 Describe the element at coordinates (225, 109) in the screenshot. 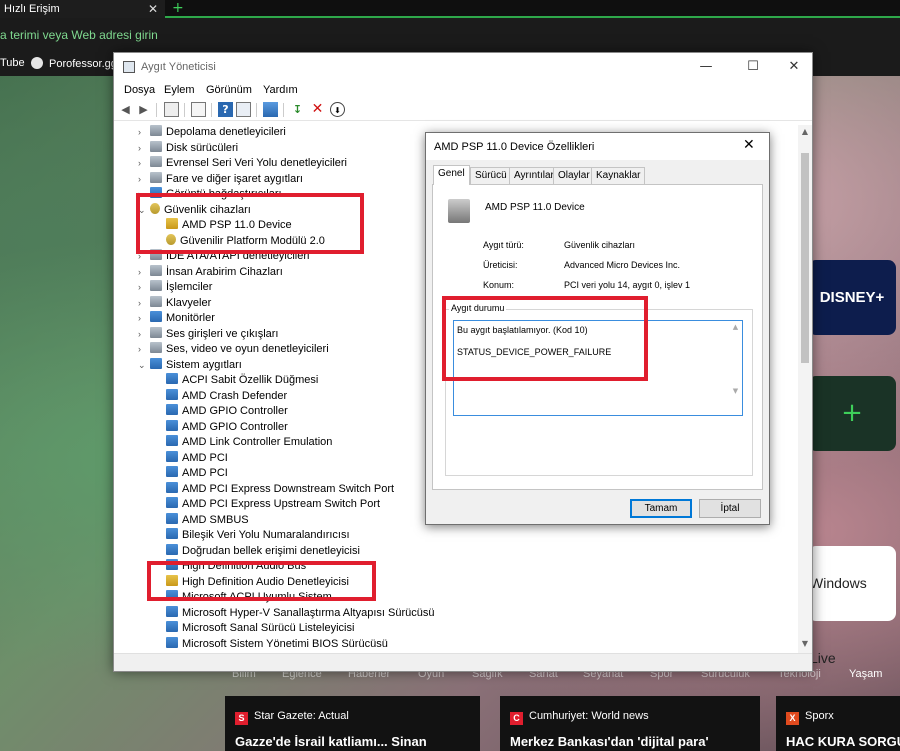

I see `help-icon: ?` at that location.